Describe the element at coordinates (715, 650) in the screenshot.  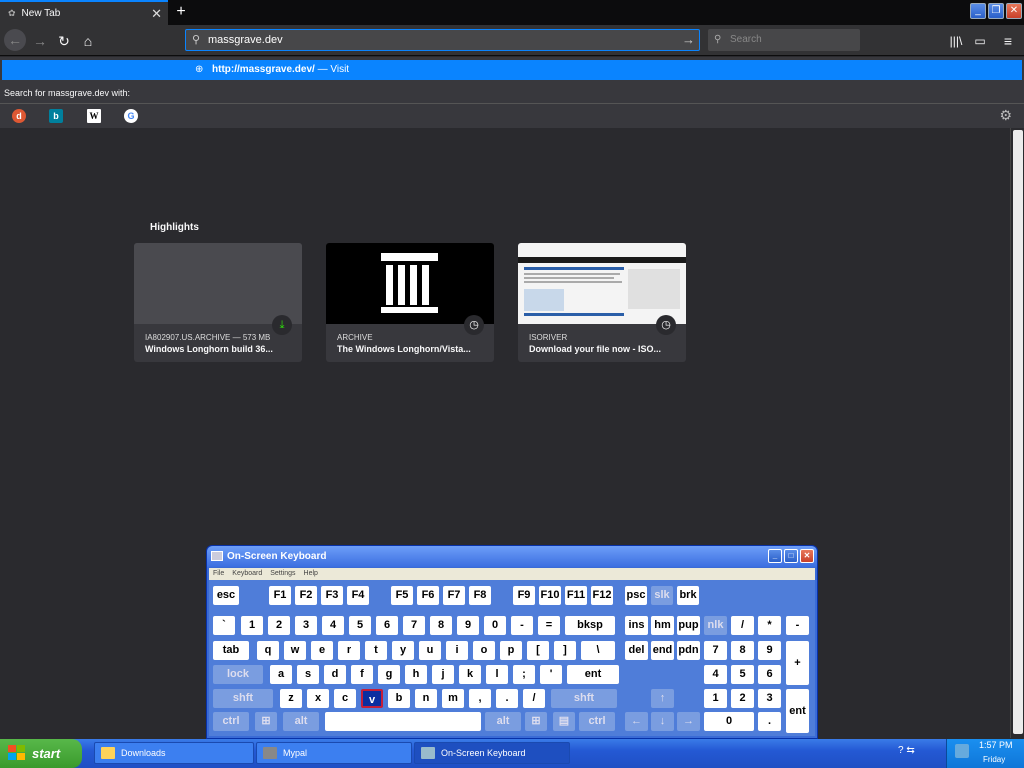
I see `key-7: 7` at that location.